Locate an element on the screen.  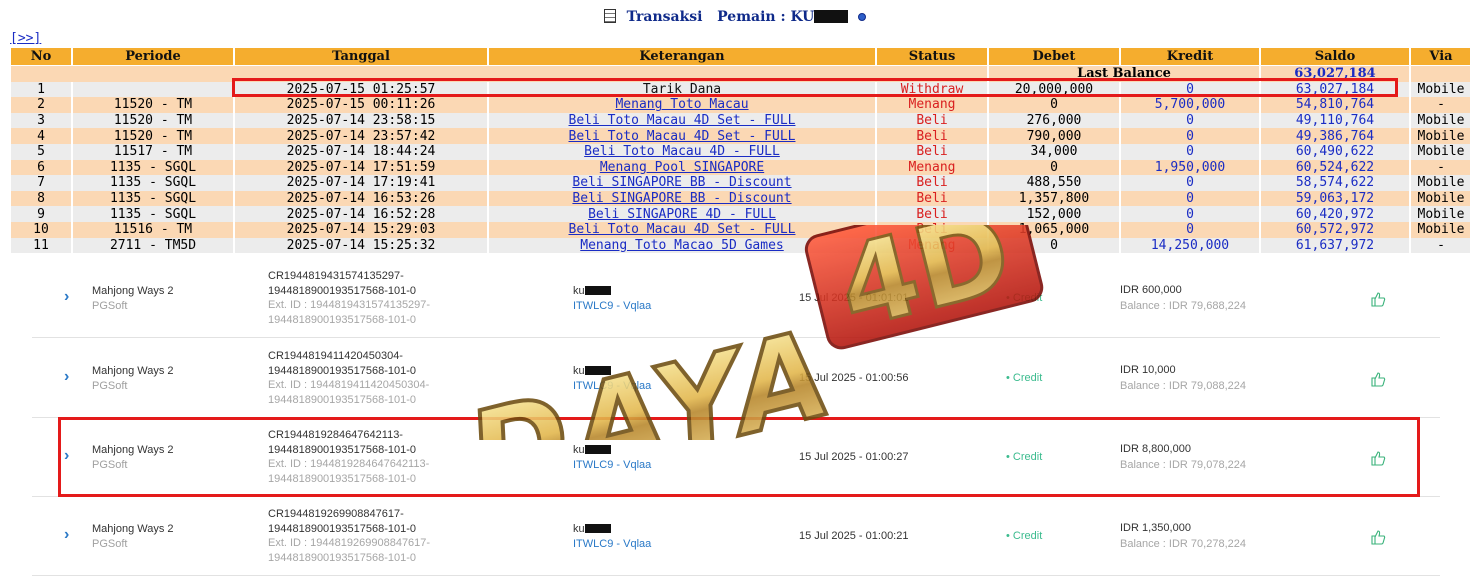
row-saldo: 60,524,622 is located at coordinates (1335, 167).